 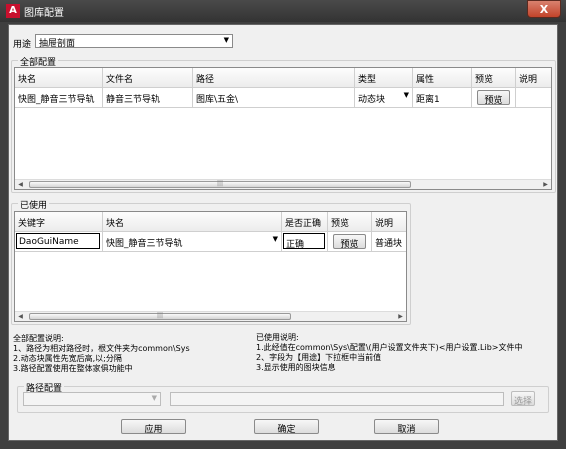 I want to click on correct-edit-field: 正确, so click(x=304, y=241).